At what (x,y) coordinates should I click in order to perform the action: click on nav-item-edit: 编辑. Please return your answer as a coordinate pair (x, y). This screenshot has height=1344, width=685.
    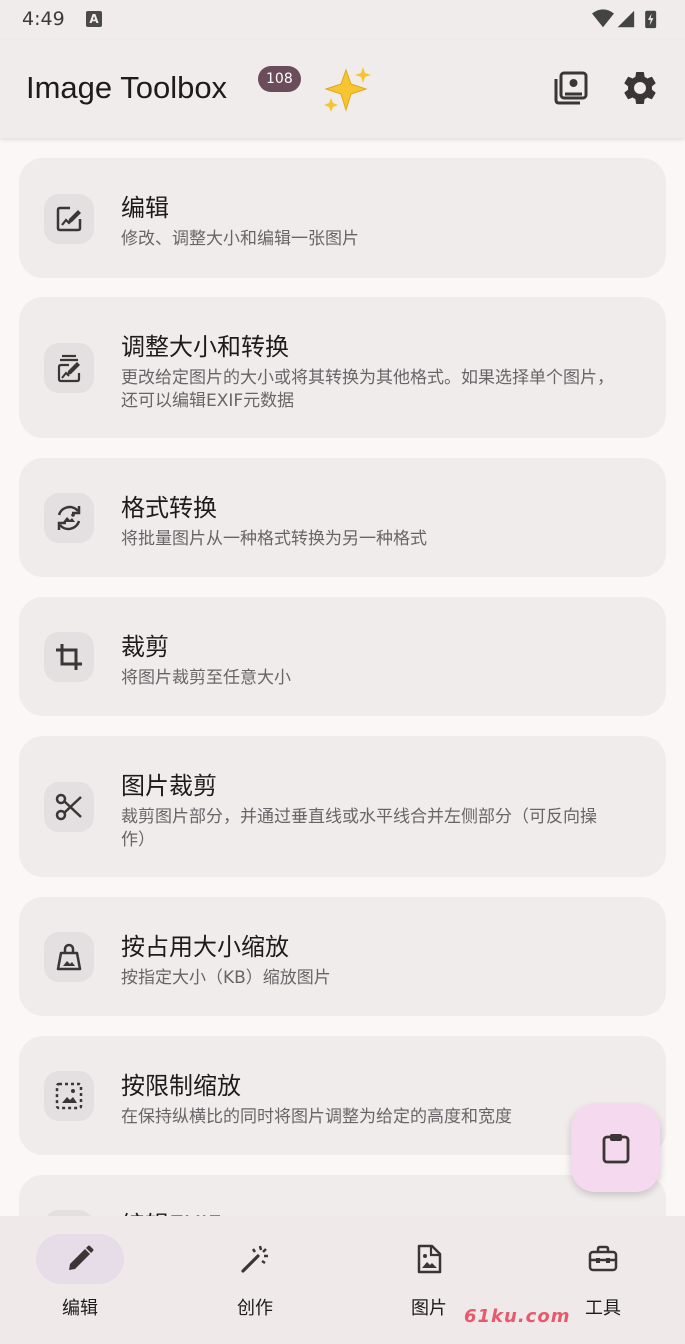
    Looking at the image, I should click on (80, 1280).